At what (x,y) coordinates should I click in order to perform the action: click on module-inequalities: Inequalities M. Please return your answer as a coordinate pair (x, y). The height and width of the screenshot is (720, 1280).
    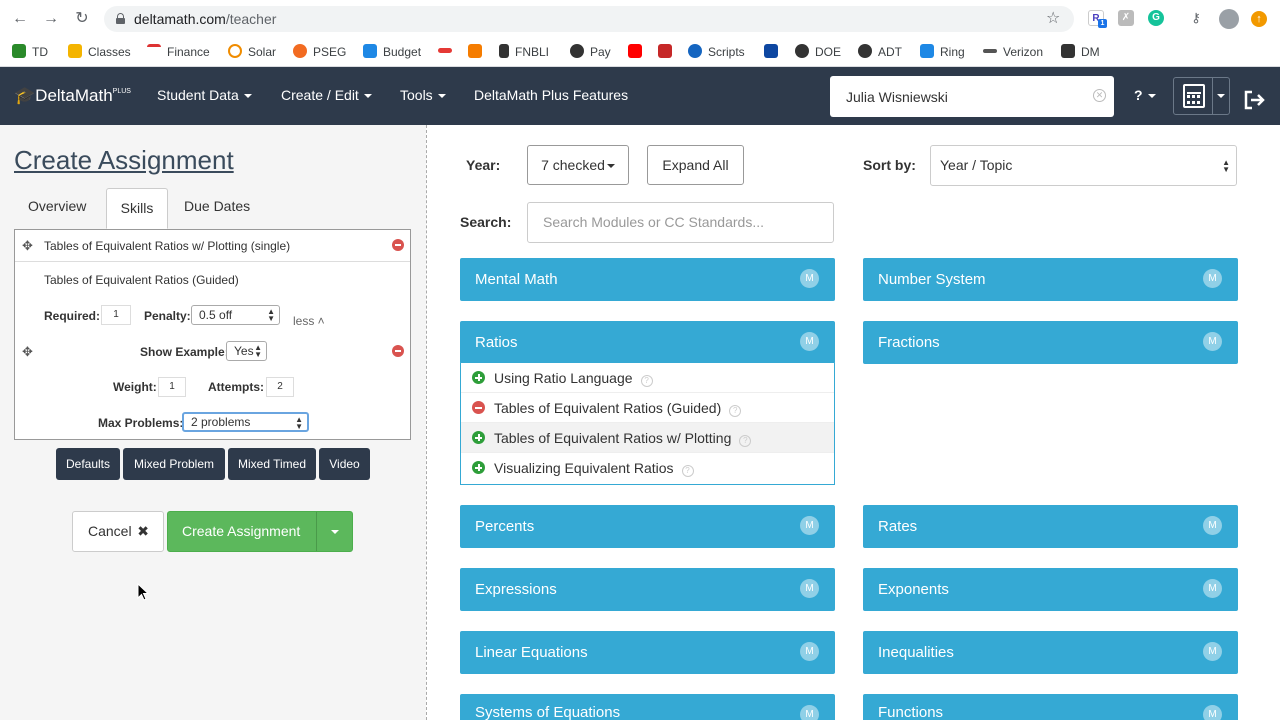
    Looking at the image, I should click on (1050, 652).